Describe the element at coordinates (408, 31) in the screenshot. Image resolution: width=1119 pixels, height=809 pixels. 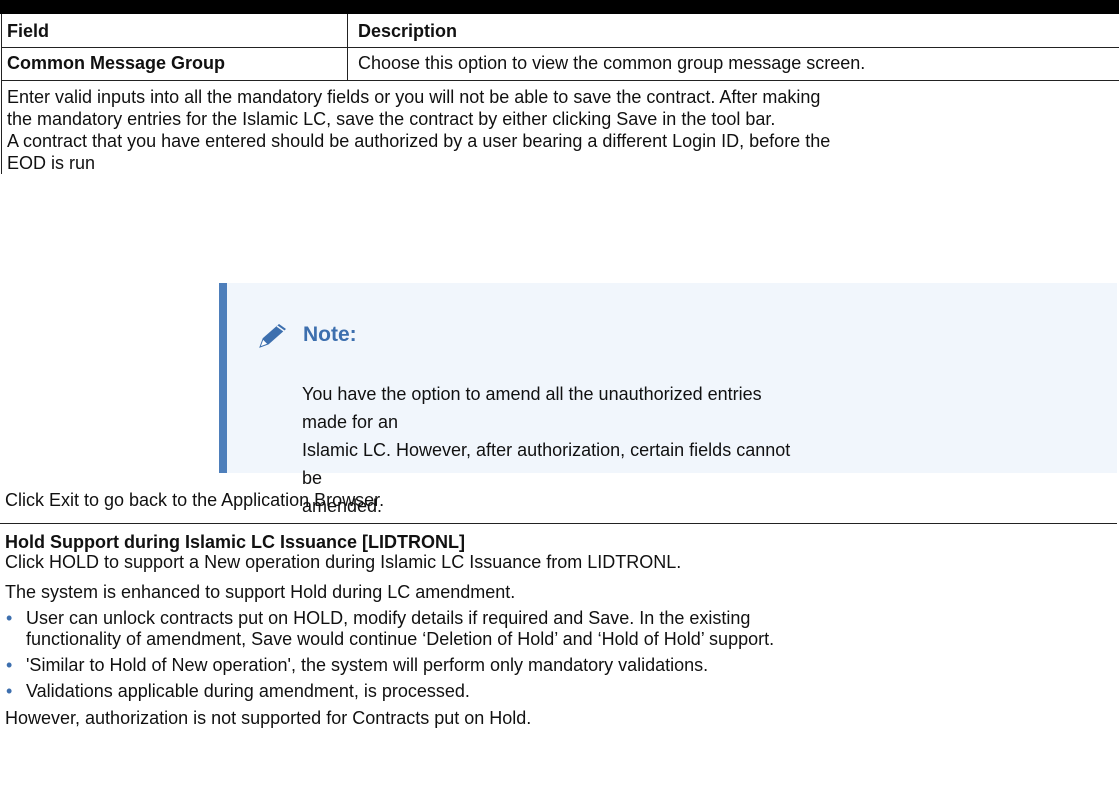
I see `header-description: Description` at that location.